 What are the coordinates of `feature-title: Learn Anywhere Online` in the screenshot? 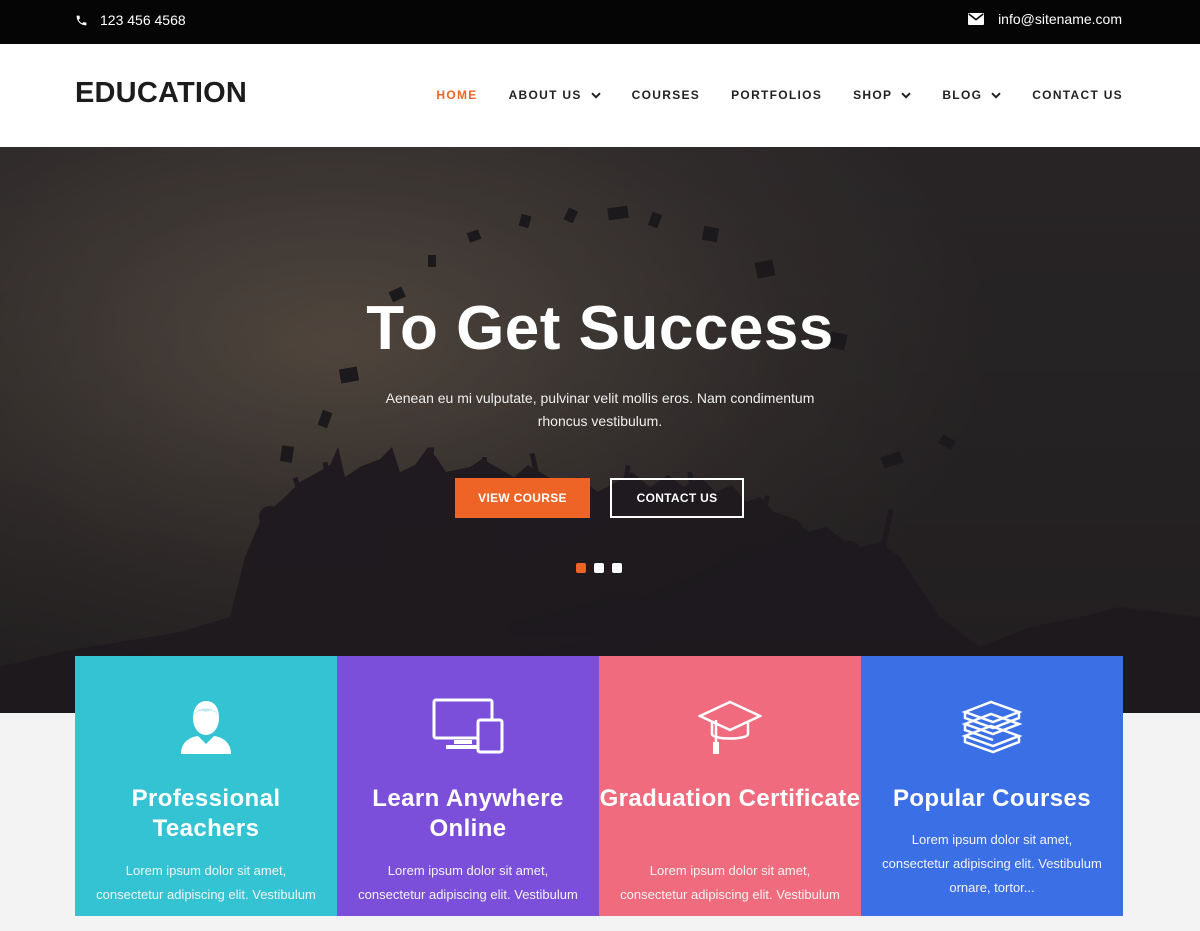 It's located at (468, 813).